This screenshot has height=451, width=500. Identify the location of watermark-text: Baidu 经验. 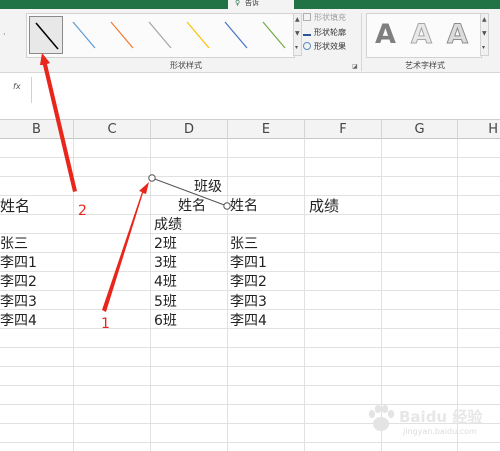
(441, 417).